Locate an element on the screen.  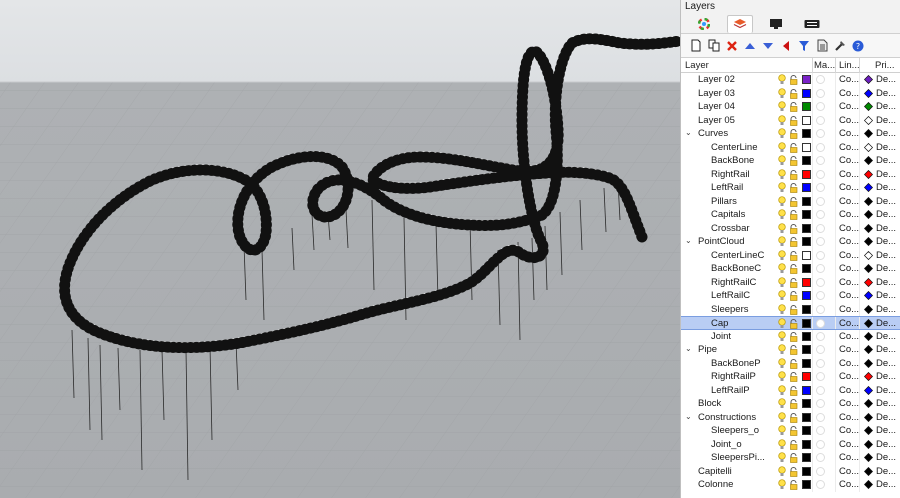
move-down-button is located at coordinates (768, 46).